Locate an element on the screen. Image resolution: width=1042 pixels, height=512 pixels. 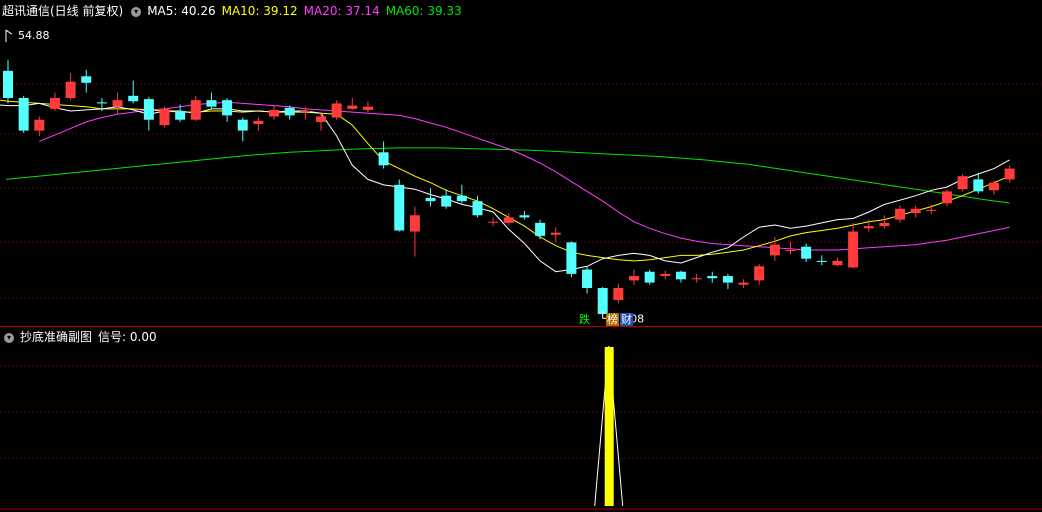
event-tag: 跌 is located at coordinates (584, 319).